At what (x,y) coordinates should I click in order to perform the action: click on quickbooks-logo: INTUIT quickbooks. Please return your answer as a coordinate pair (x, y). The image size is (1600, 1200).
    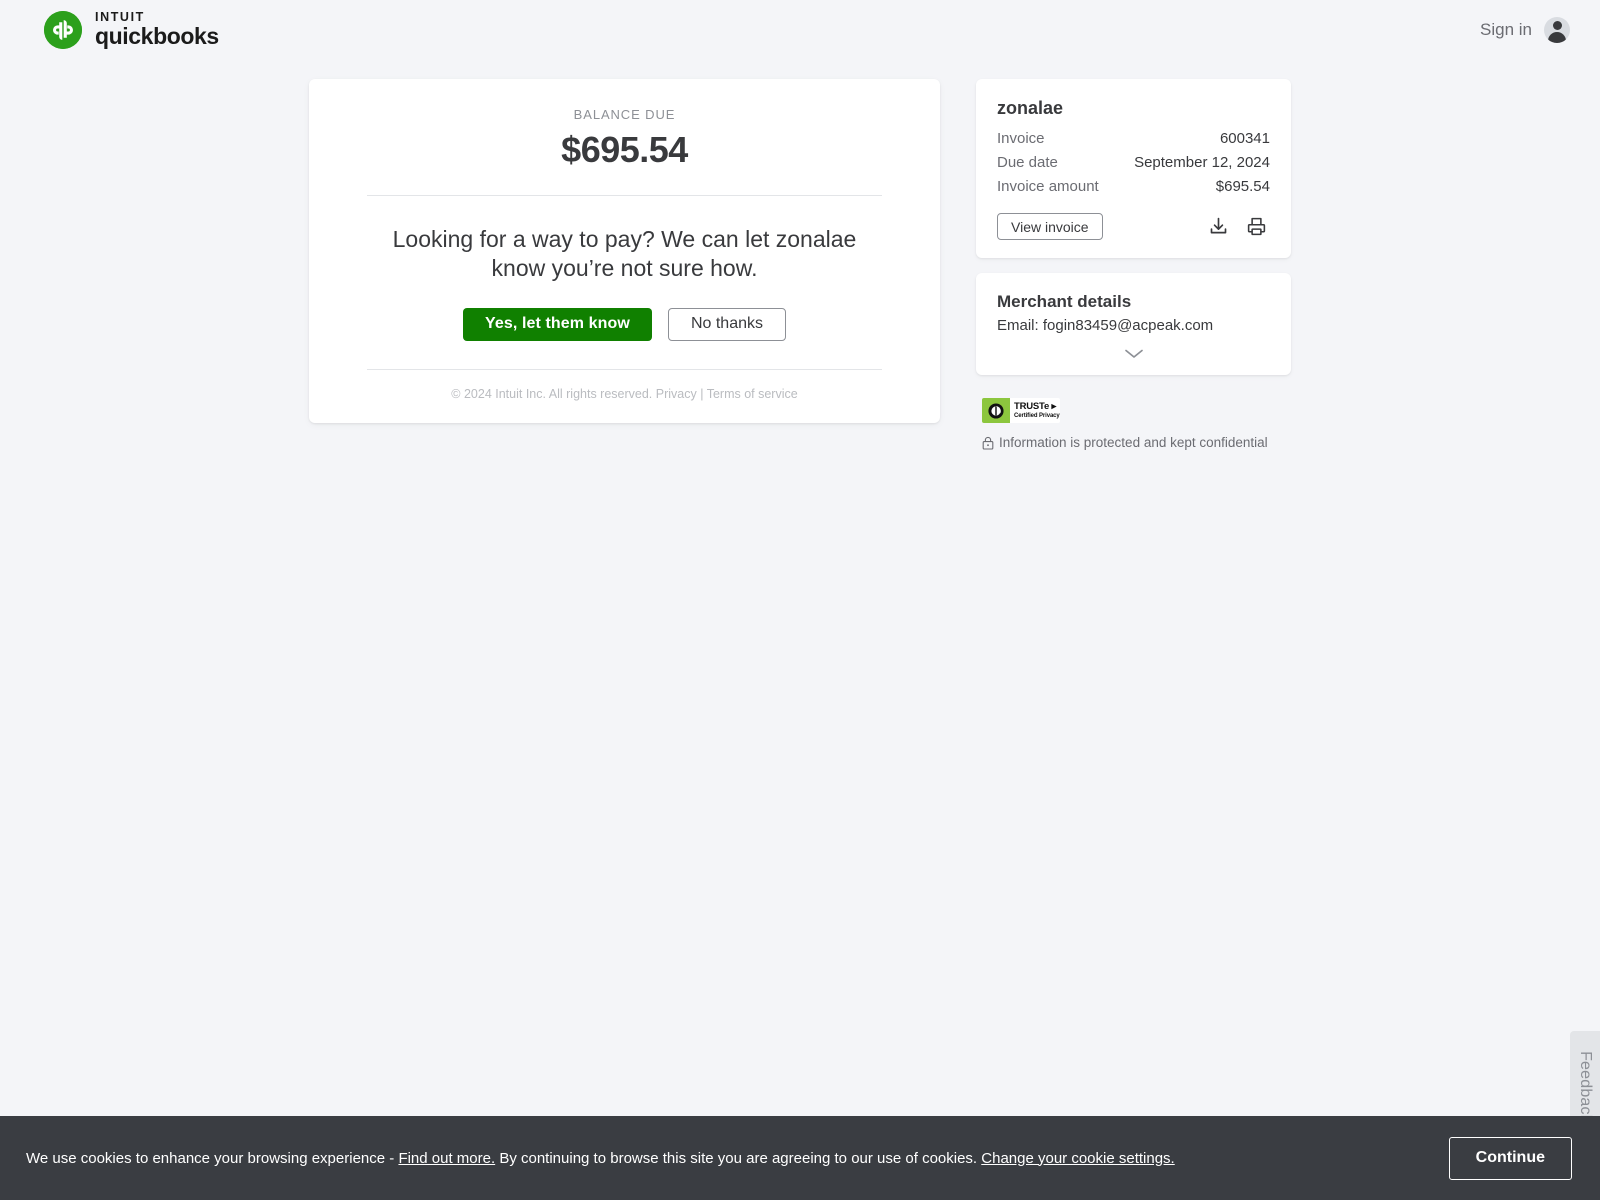
    Looking at the image, I should click on (131, 30).